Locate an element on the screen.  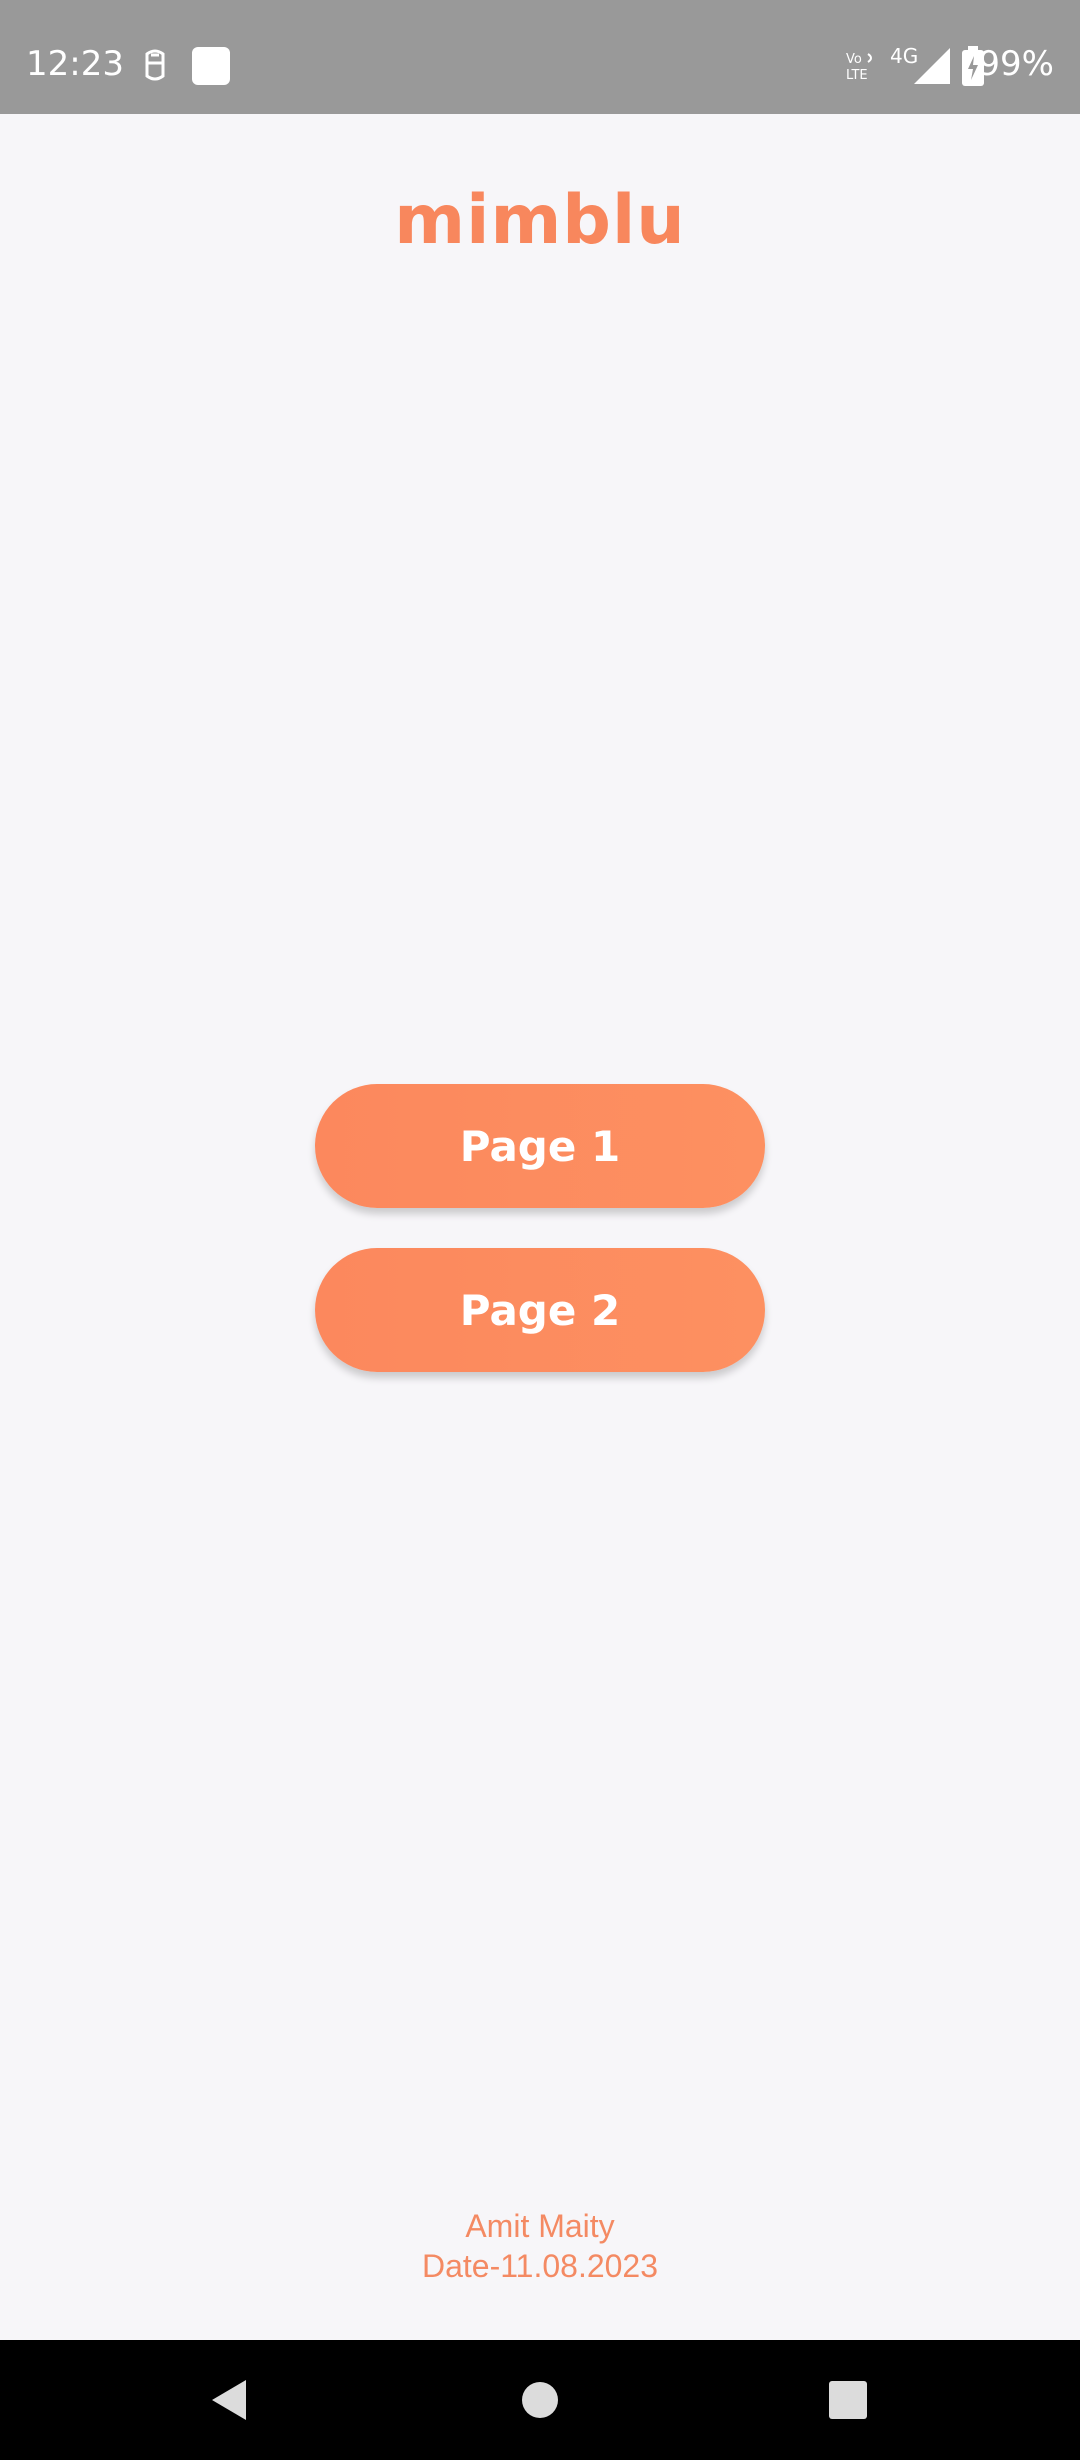
volte-icon: Vo LTE is located at coordinates (859, 67).